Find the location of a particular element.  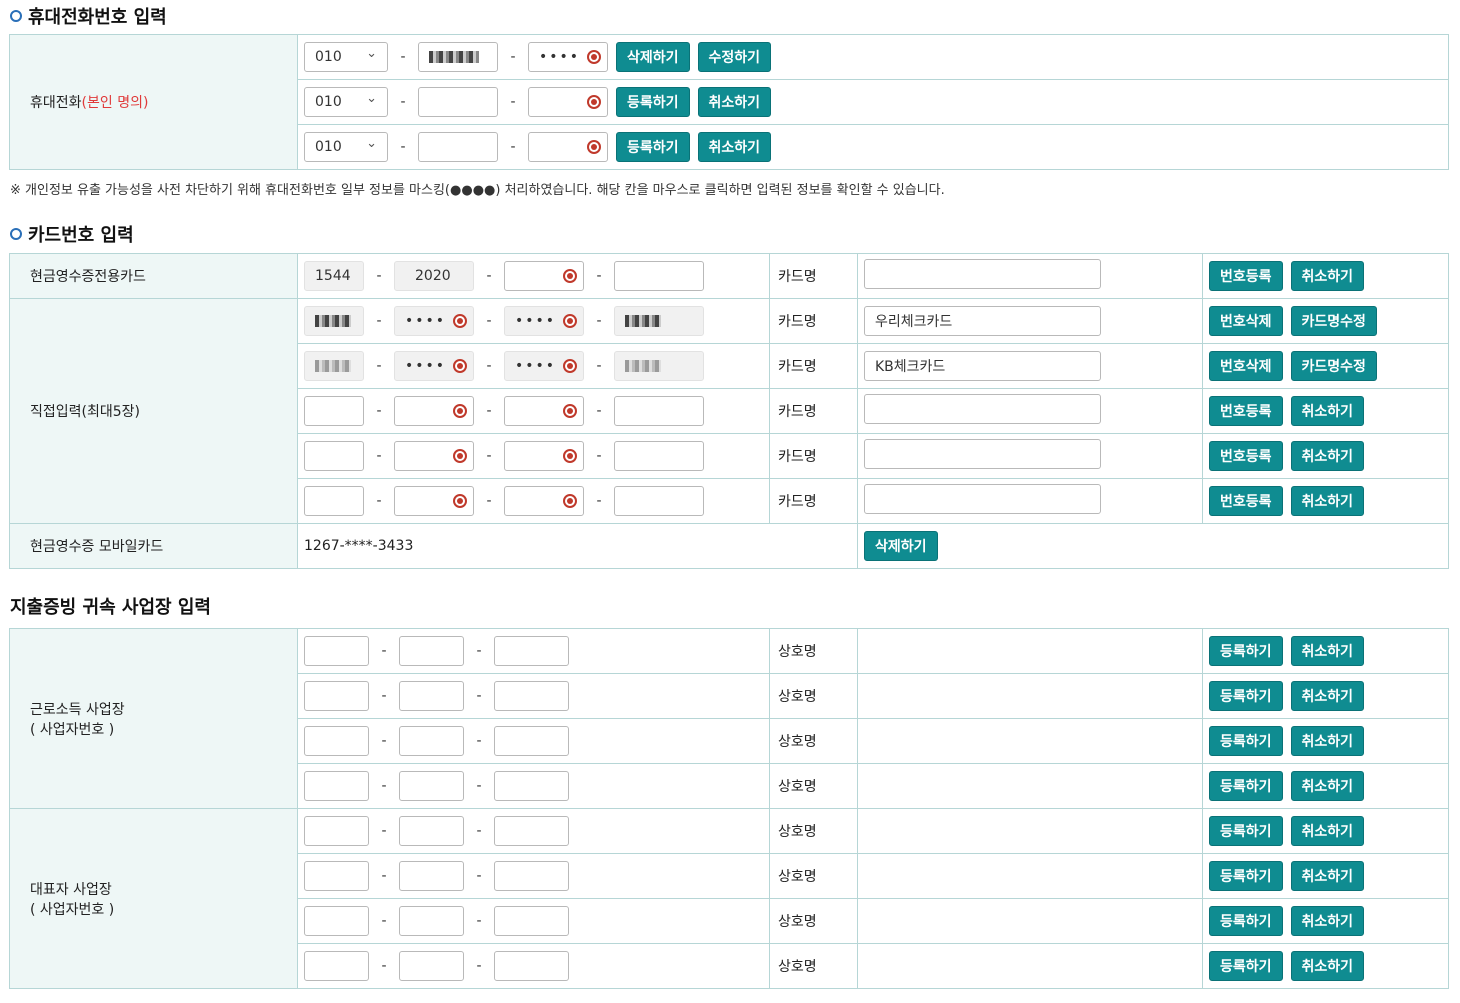

phone-last-input is located at coordinates (568, 147).